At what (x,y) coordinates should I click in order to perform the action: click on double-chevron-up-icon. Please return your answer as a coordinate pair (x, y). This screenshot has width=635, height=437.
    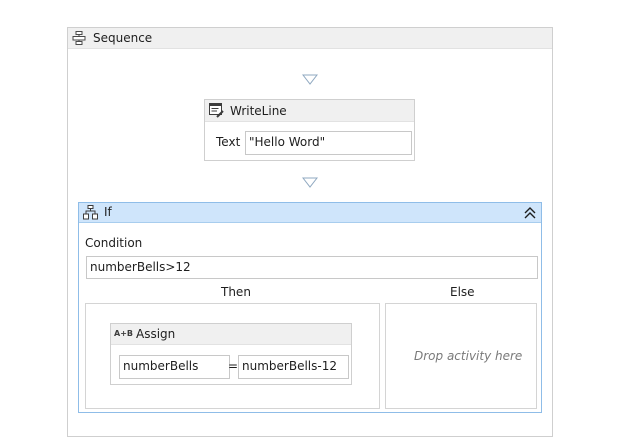
    Looking at the image, I should click on (530, 213).